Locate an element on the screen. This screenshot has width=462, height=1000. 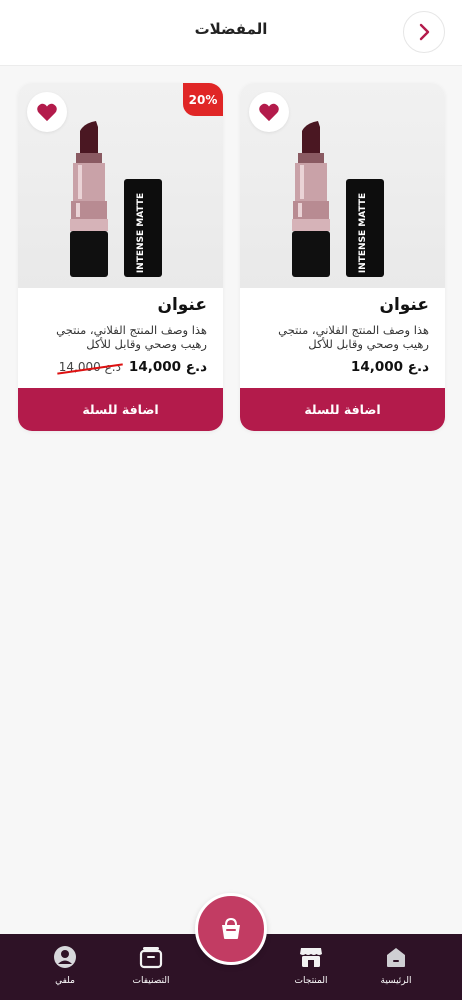
price-row: 14,000 د.ع is located at coordinates (390, 367).